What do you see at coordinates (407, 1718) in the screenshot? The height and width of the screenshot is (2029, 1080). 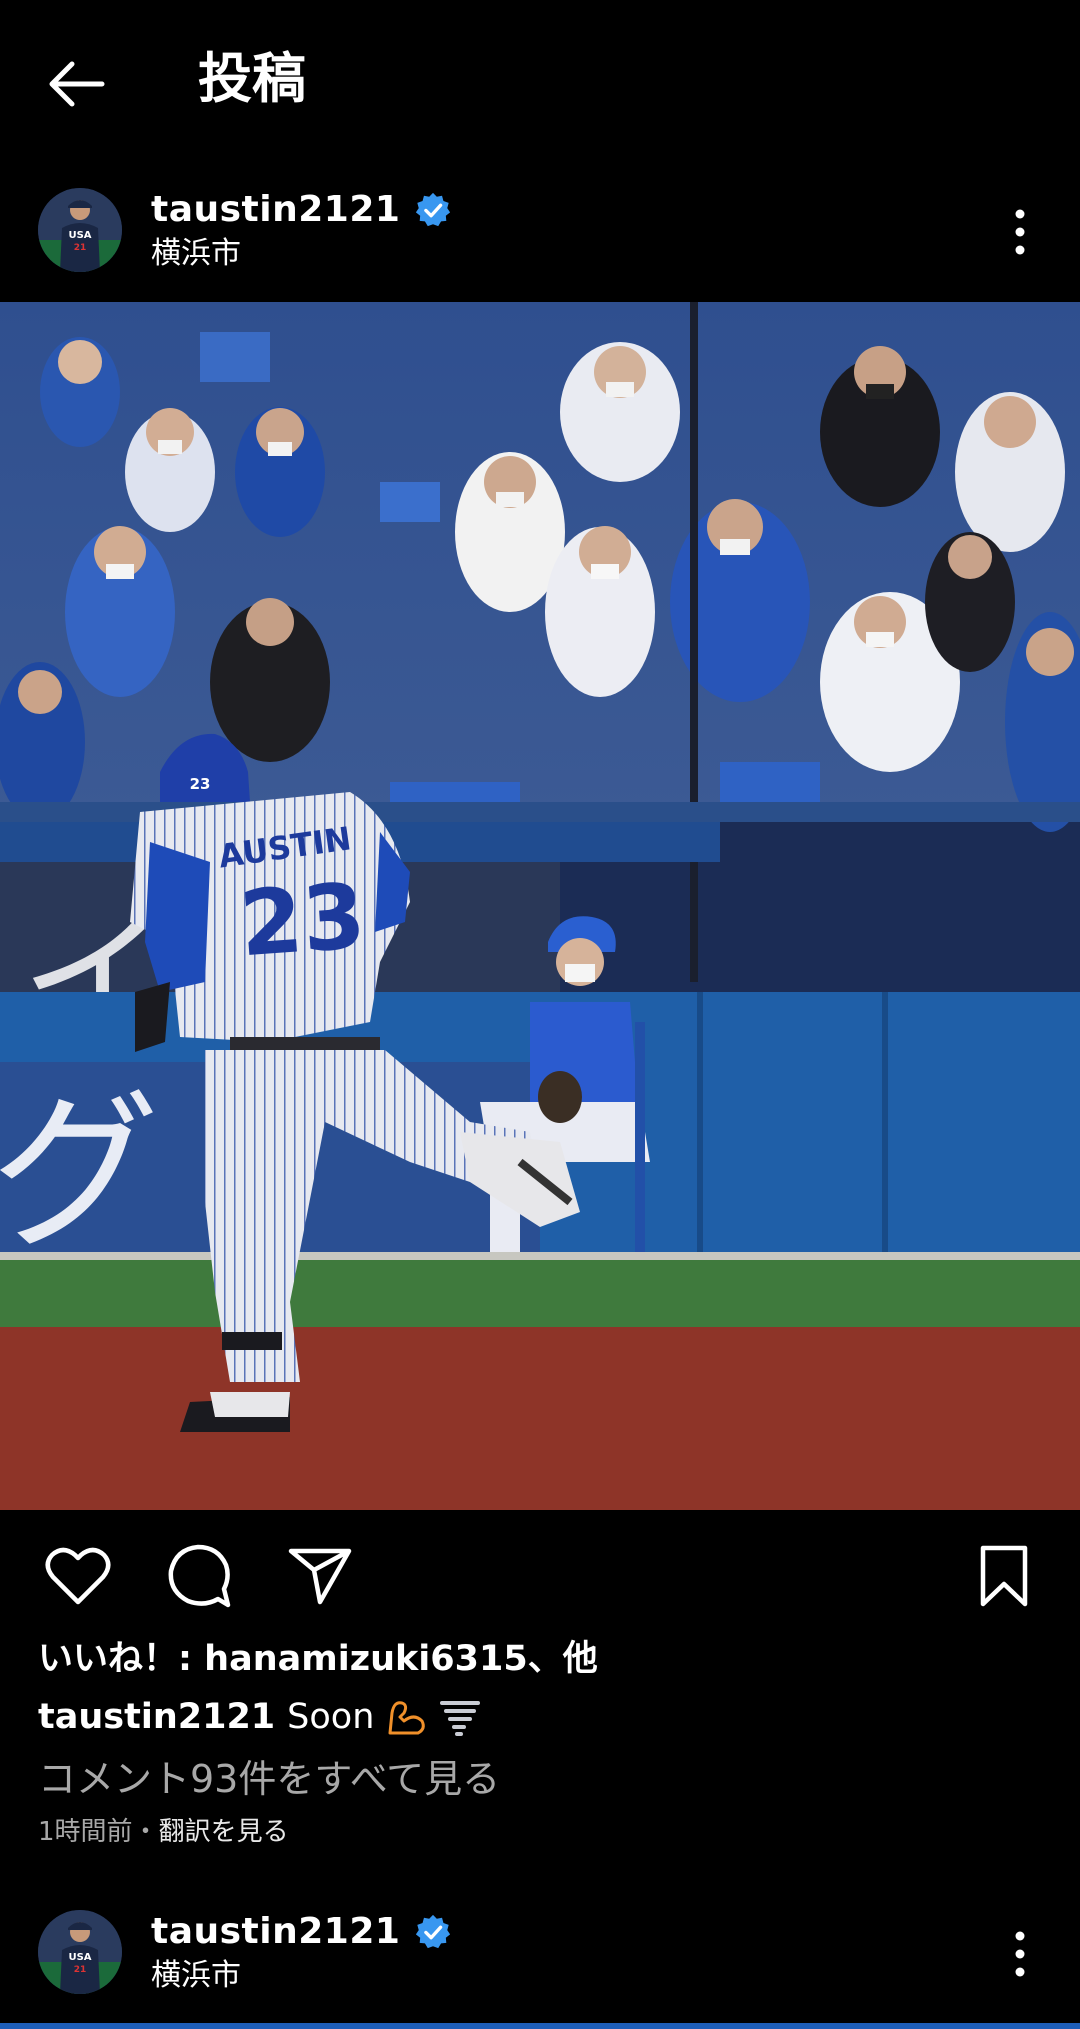 I see `flexed-biceps-icon` at bounding box center [407, 1718].